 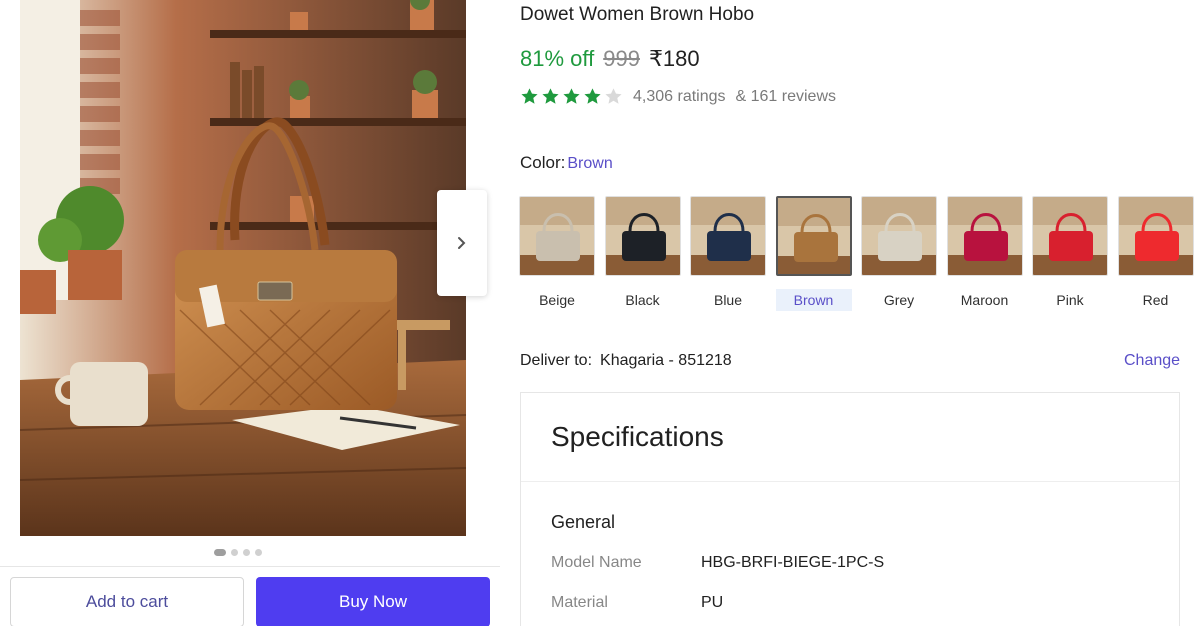 What do you see at coordinates (793, 562) in the screenshot?
I see `spec-value: HBG-BRFI-BIEGE-1PC-S` at bounding box center [793, 562].